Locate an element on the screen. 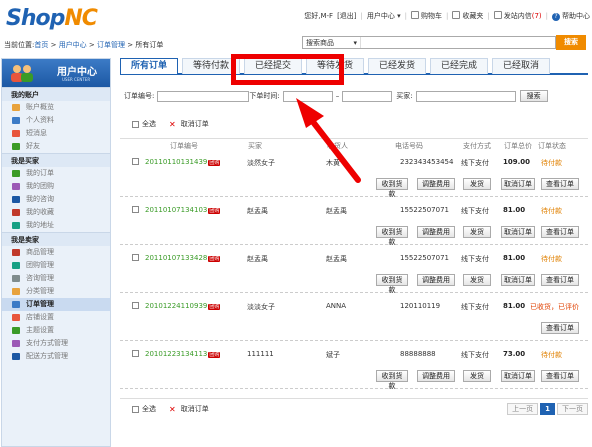  order-tab: 所有订单 is located at coordinates (149, 66).